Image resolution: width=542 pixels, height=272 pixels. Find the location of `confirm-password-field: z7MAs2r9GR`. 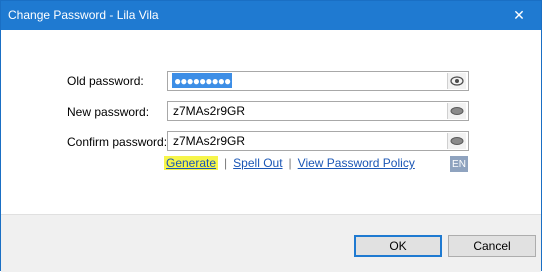

confirm-password-field: z7MAs2r9GR is located at coordinates (318, 141).